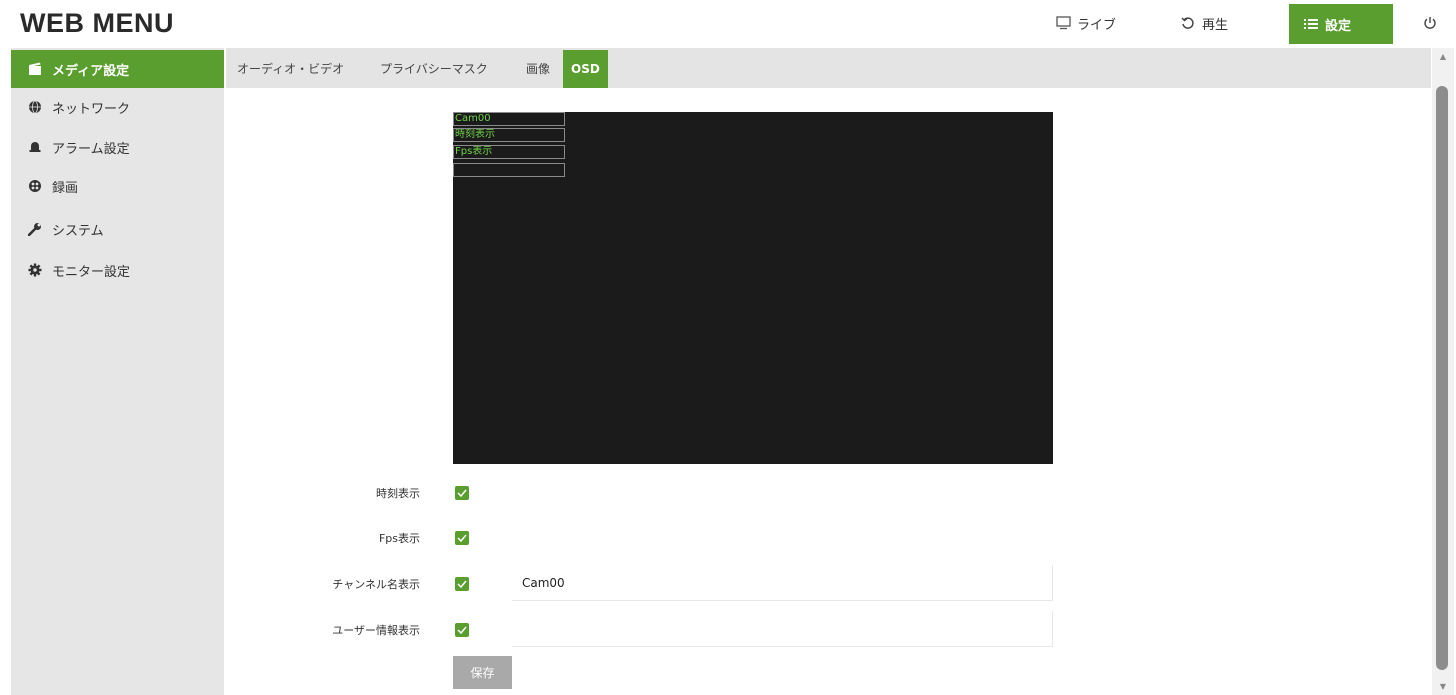 This screenshot has width=1456, height=695. Describe the element at coordinates (91, 272) in the screenshot. I see `sidebar-item-label: モニター設定` at that location.